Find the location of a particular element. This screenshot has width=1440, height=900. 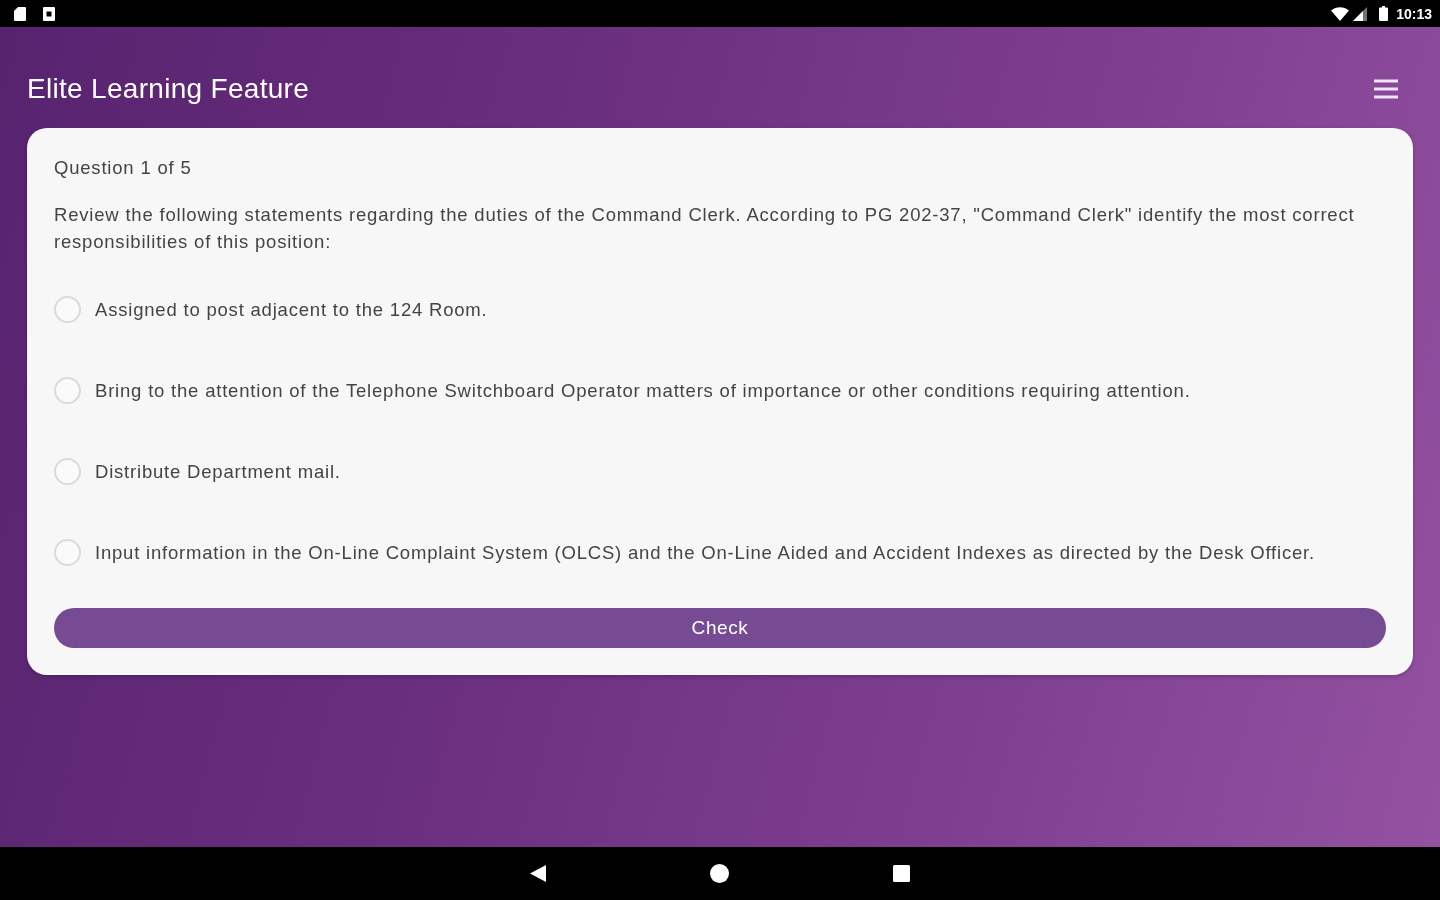

option-label: Bring to the attention of the Telephone Switchboard Operator matters of importance or other conditions requiring attention. is located at coordinates (643, 390).